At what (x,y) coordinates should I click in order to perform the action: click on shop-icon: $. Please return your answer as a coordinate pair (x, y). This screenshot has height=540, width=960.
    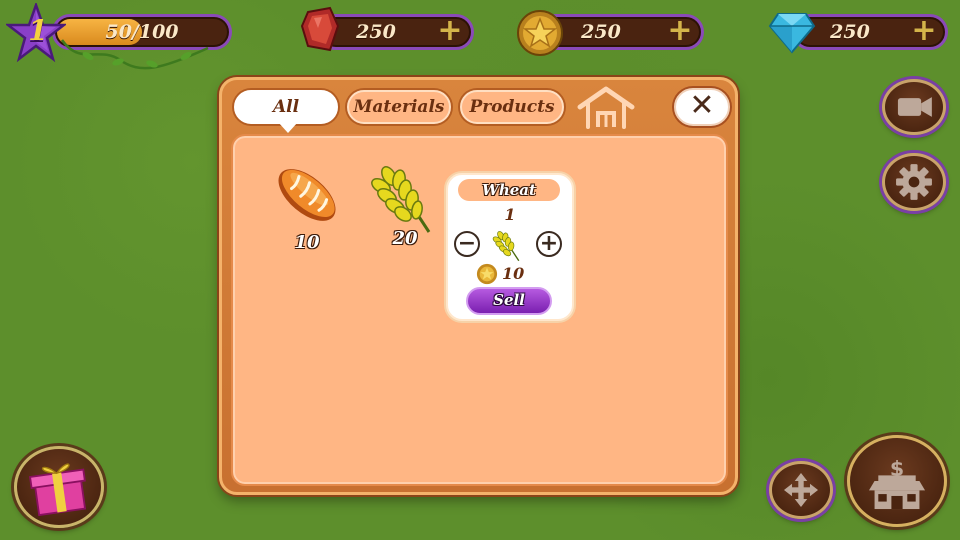
    Looking at the image, I should click on (897, 483).